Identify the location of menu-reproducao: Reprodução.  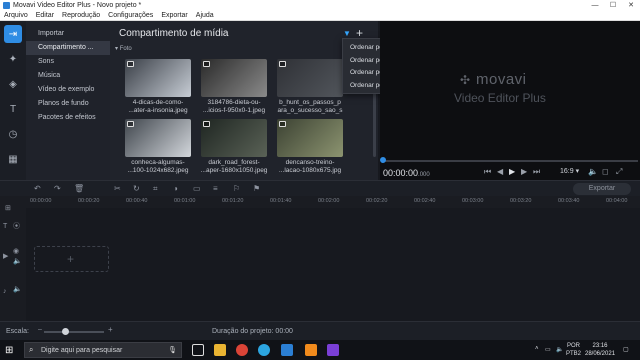
(81, 15).